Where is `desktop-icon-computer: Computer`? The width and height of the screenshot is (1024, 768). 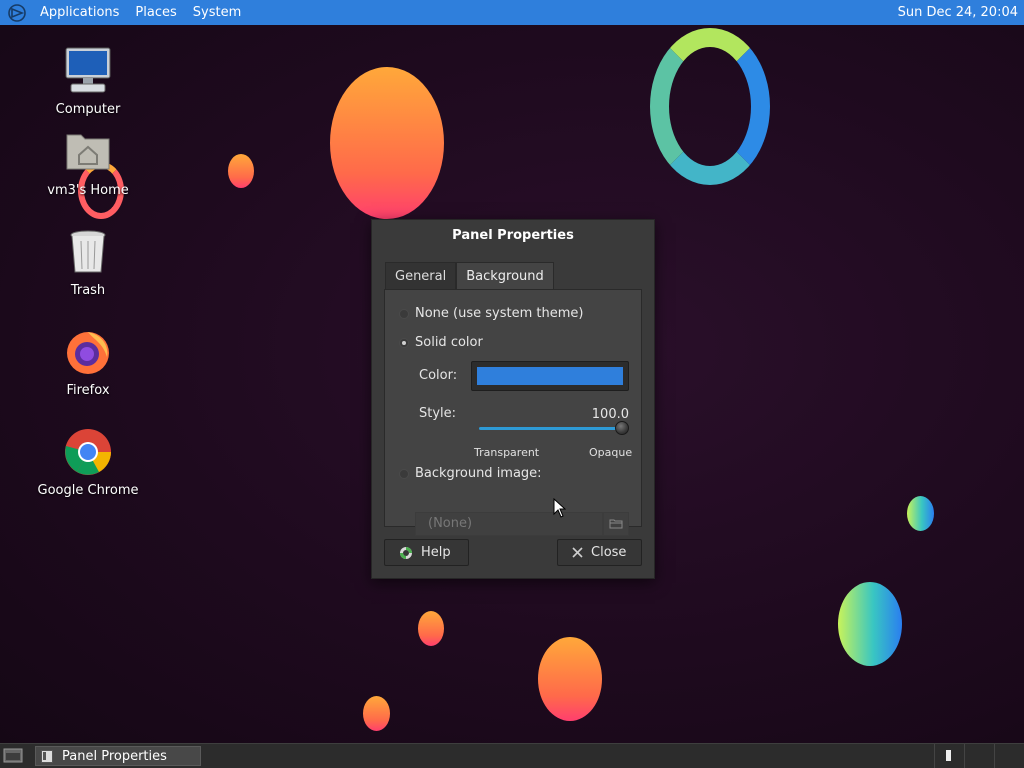 desktop-icon-computer: Computer is located at coordinates (88, 81).